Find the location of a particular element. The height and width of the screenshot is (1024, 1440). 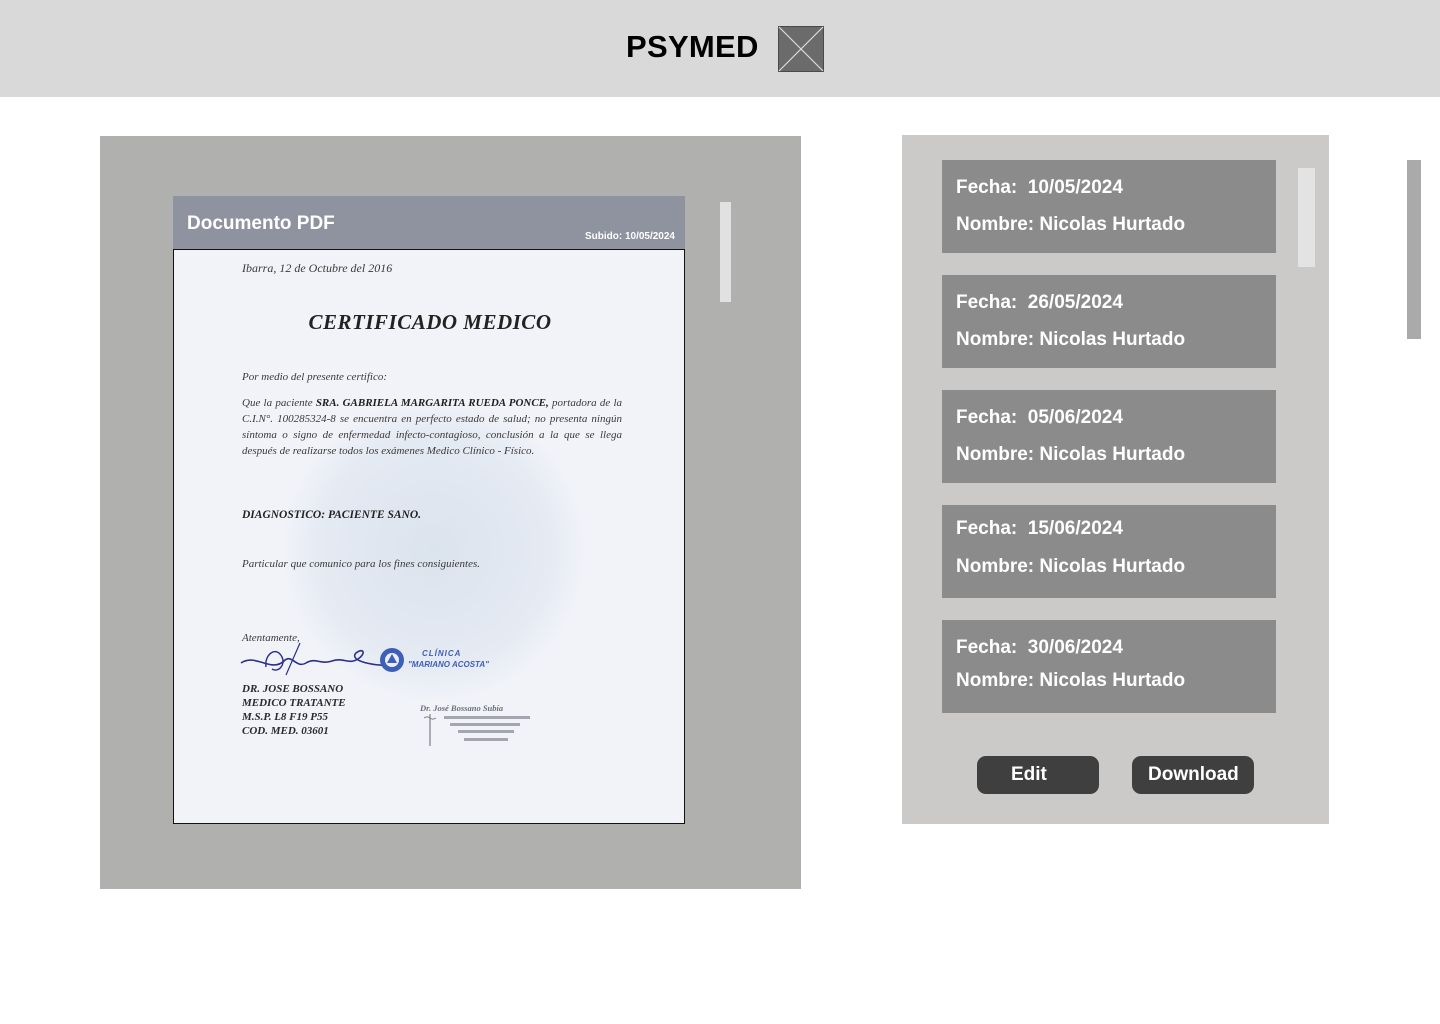

certificate-intro: Por medio del presente certifico: is located at coordinates (314, 377).